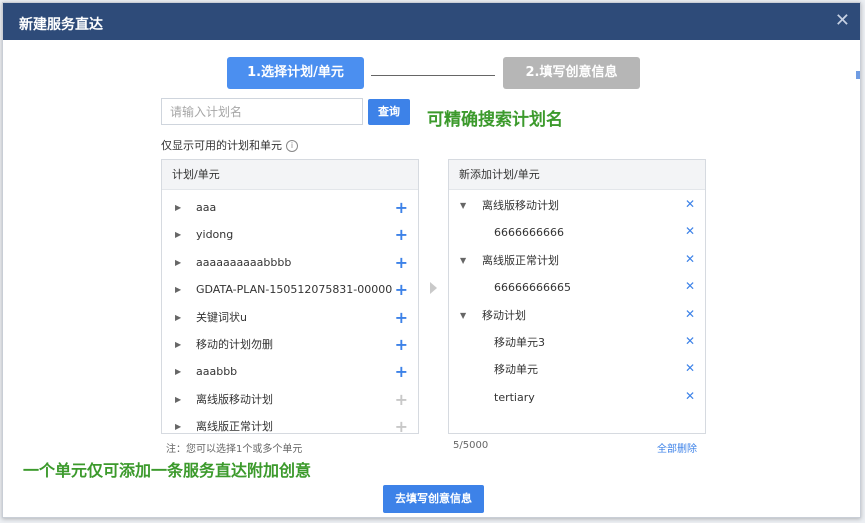 The image size is (865, 523). I want to click on added-plan-item: ▼ 离线版正常计划 ✕, so click(577, 262).